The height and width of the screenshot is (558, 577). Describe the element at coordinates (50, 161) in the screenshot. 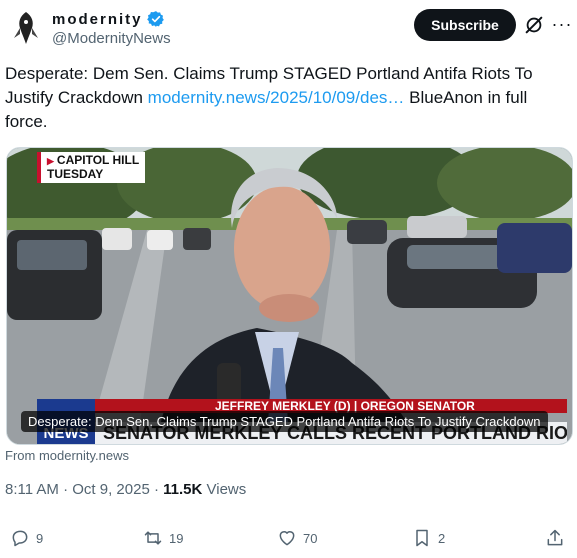

I see `play-arrow-icon: ▶` at that location.